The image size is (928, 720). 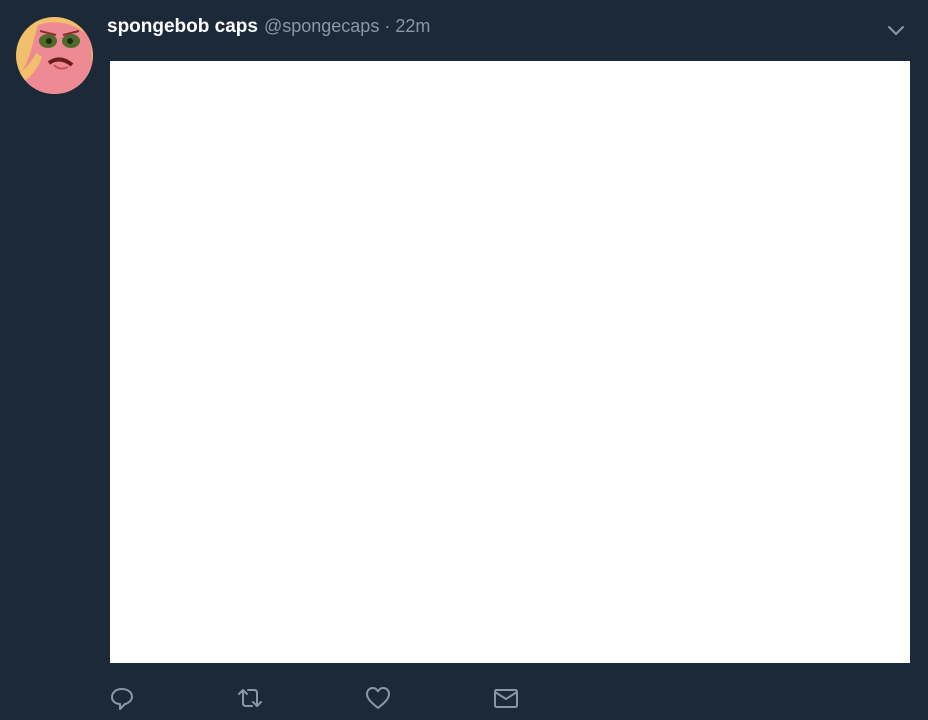 I want to click on reply-button, so click(x=122, y=698).